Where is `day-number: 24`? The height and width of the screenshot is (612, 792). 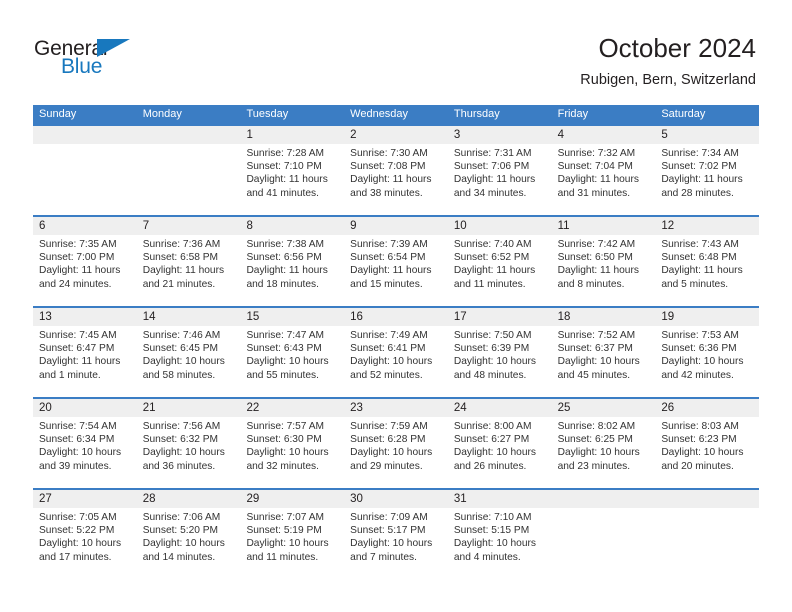
day-number: 24 is located at coordinates (460, 408).